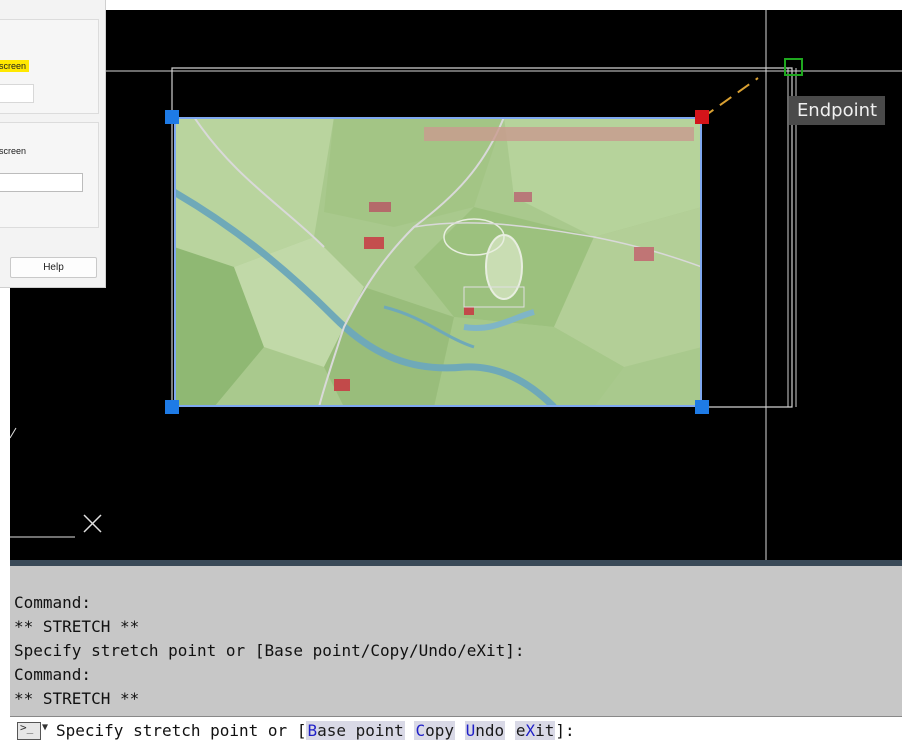  Describe the element at coordinates (53, 267) in the screenshot. I see `help-button: Help` at that location.